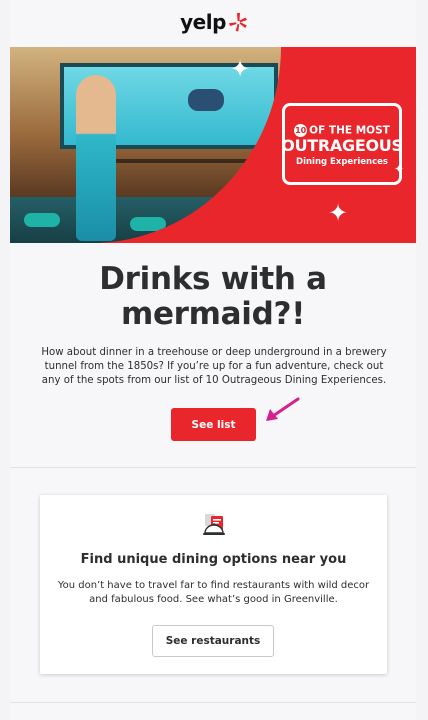 The height and width of the screenshot is (720, 428). Describe the element at coordinates (237, 22) in the screenshot. I see `yelp-burst-icon` at that location.